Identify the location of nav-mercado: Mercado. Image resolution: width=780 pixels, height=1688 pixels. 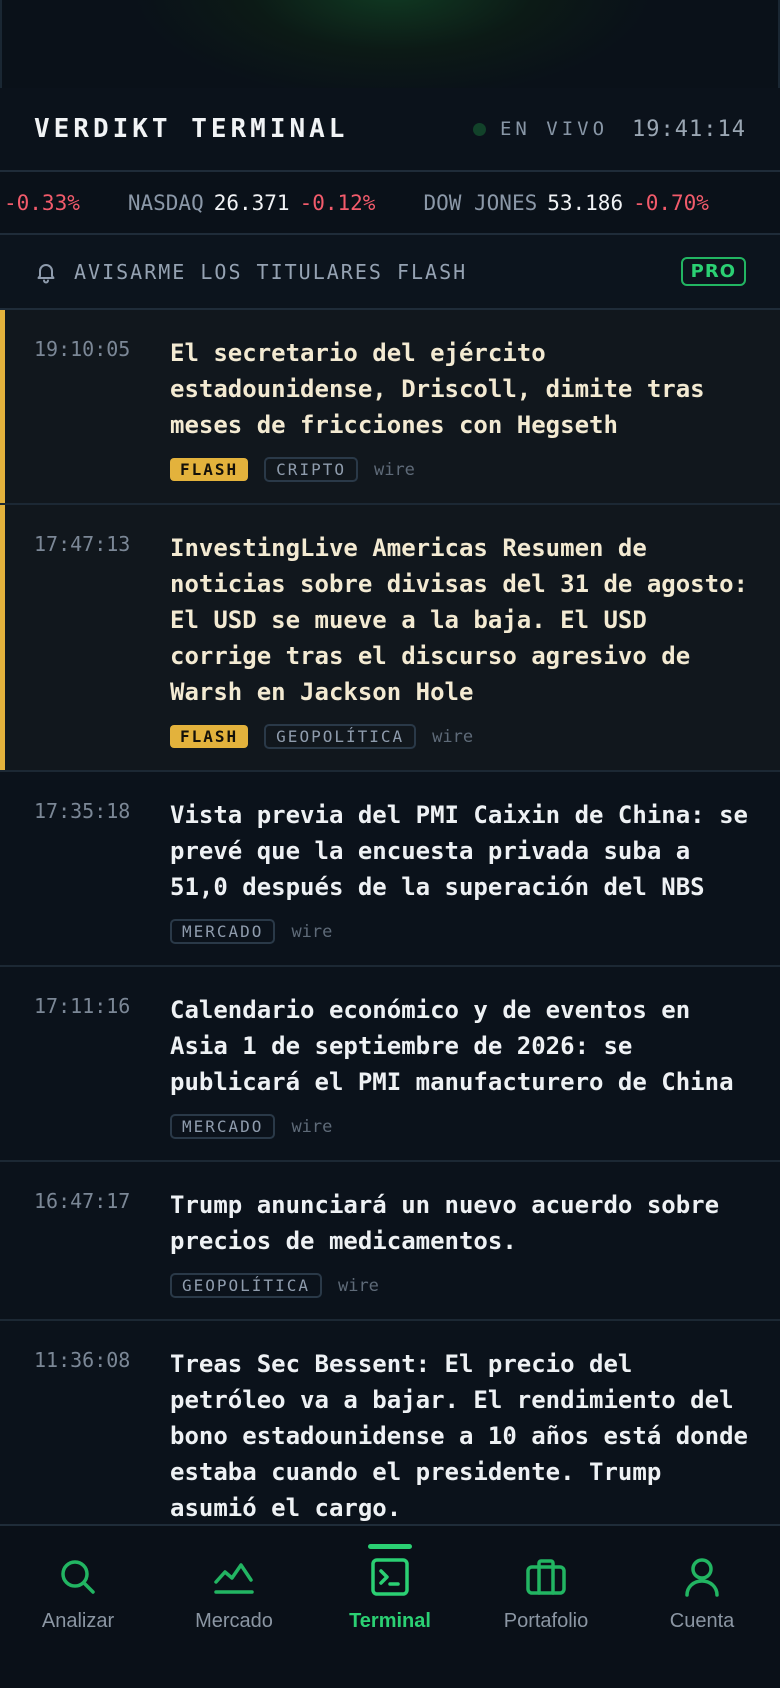
(234, 1622).